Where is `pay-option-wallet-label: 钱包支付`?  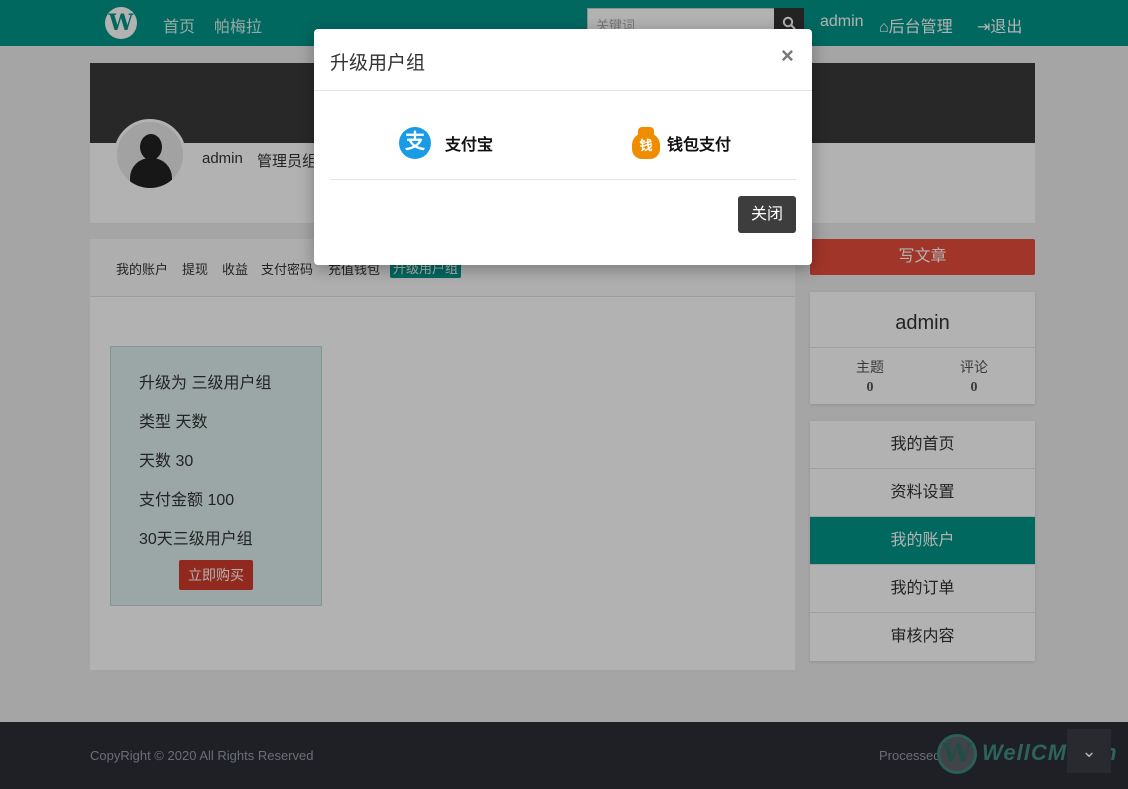 pay-option-wallet-label: 钱包支付 is located at coordinates (699, 145).